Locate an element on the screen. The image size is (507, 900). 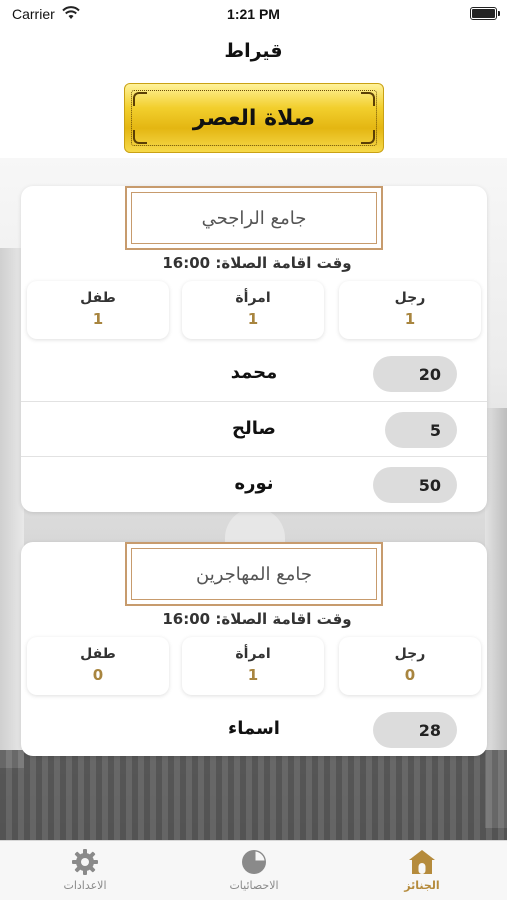
list-item: اسماء 28 is located at coordinates (254, 729).